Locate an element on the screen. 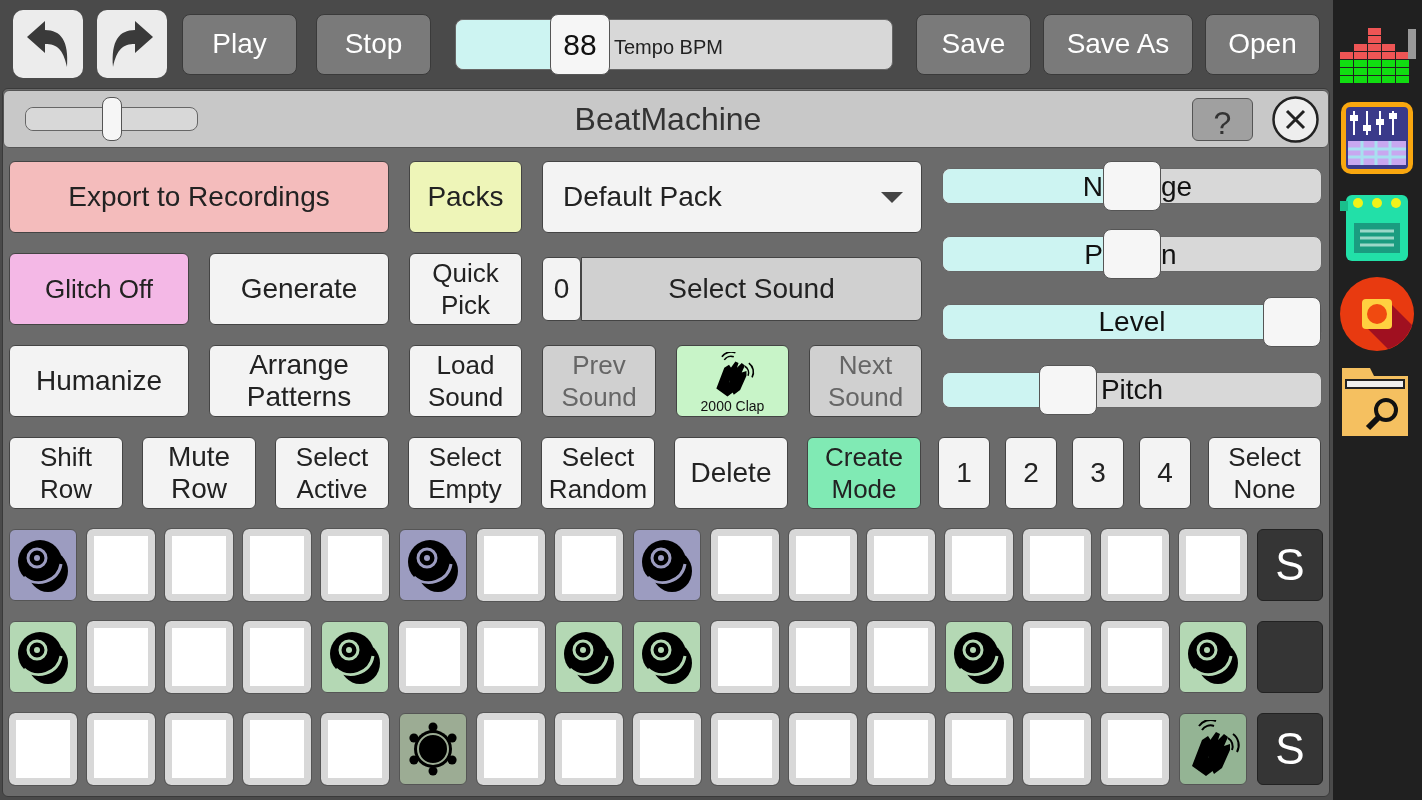  action-button: Quick Pick is located at coordinates (465, 289).